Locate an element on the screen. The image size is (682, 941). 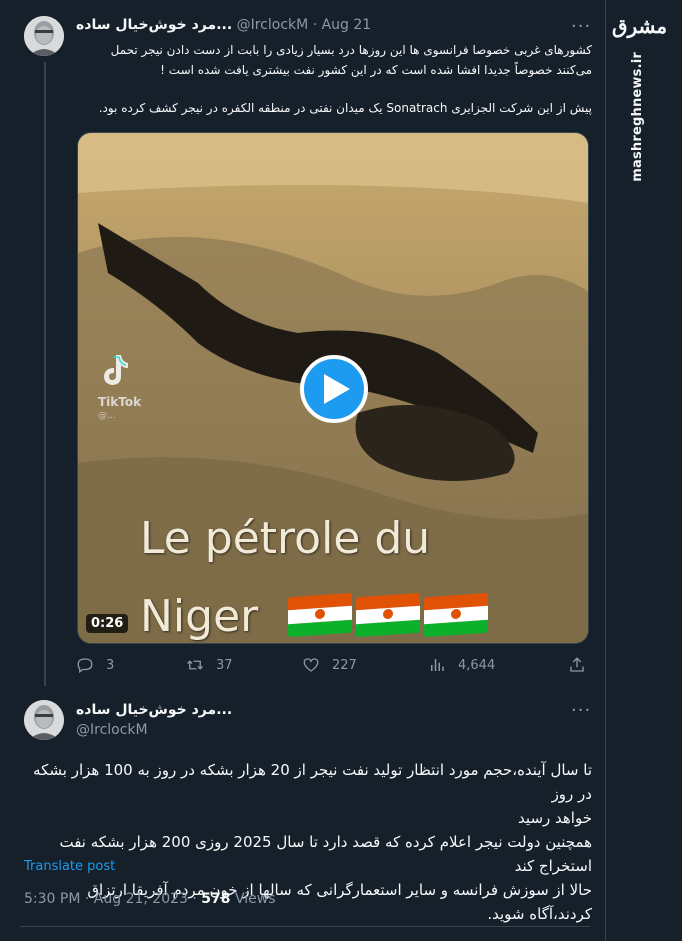
heart-icon is located at coordinates (311, 665).